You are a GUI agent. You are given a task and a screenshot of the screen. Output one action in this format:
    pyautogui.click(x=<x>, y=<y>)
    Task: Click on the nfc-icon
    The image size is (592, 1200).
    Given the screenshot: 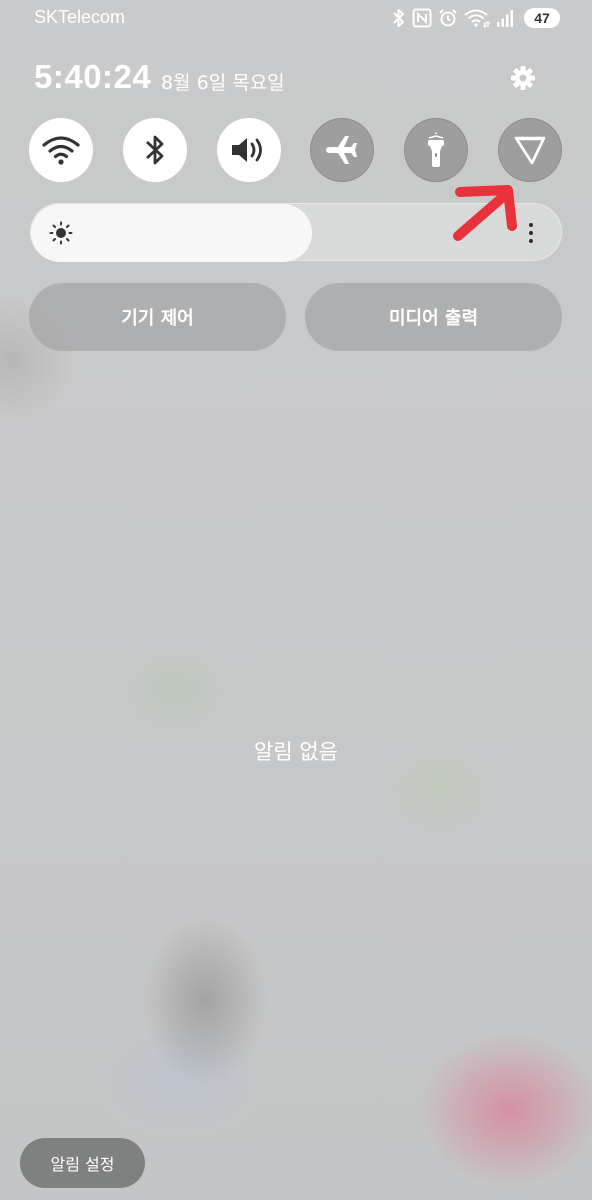 What is the action you would take?
    pyautogui.click(x=422, y=18)
    